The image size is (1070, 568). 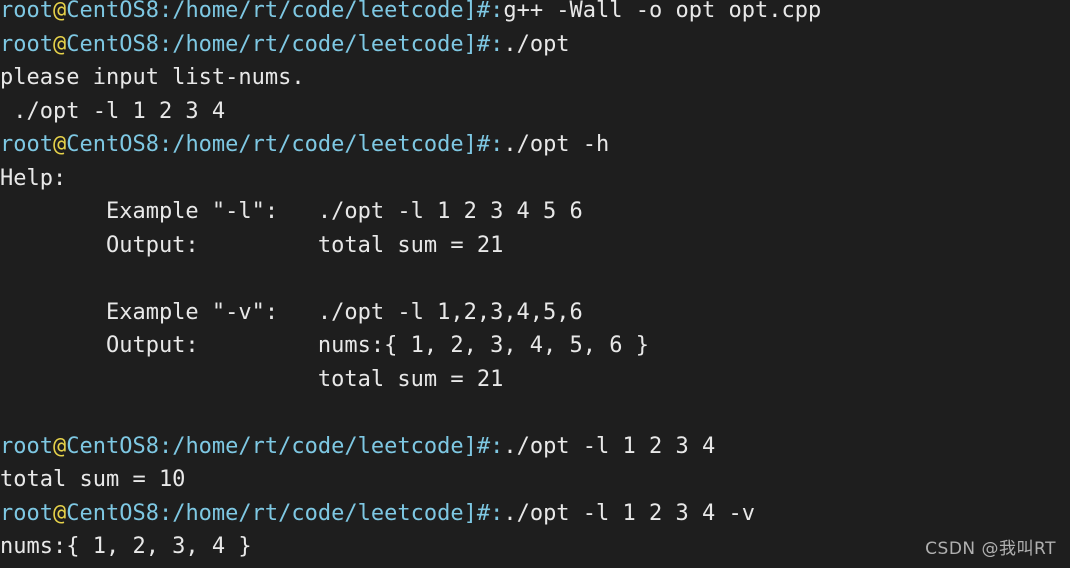 I want to click on terminal-output-line: Output: nums:{ 1, 2, 3, 4, 5, 6 }, so click(x=535, y=346).